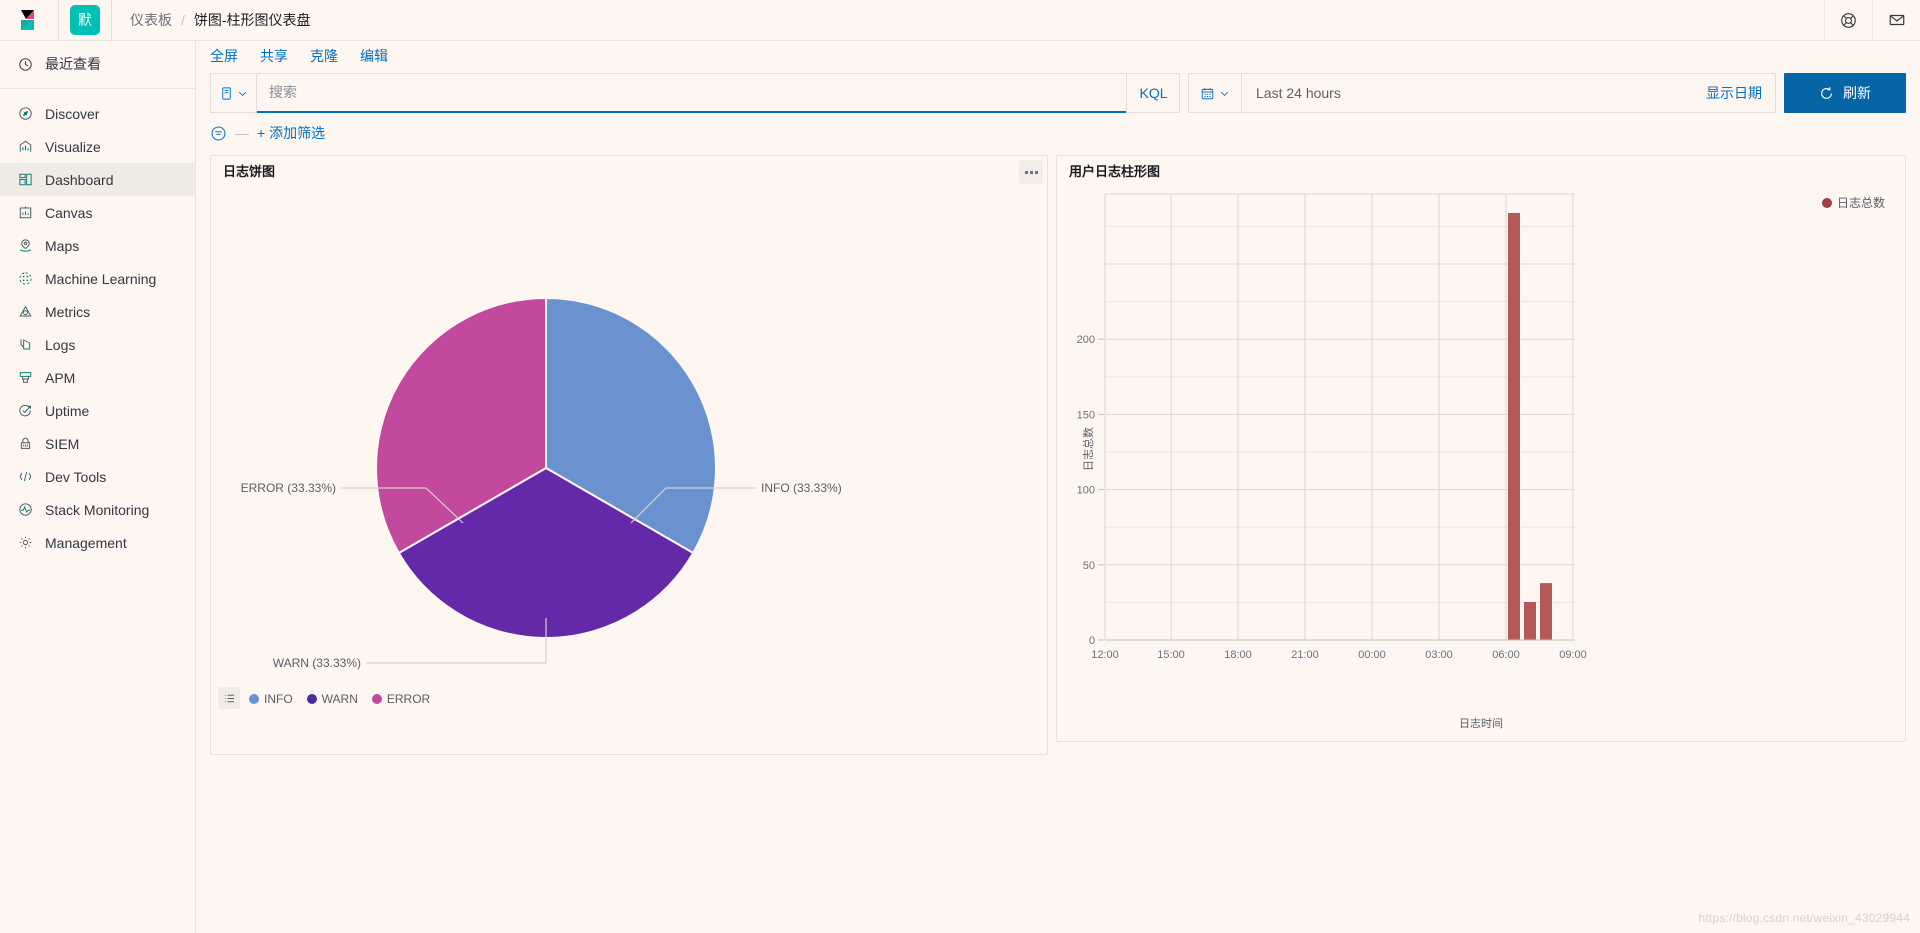  I want to click on sidebar-item-maps-label: Maps, so click(62, 245).